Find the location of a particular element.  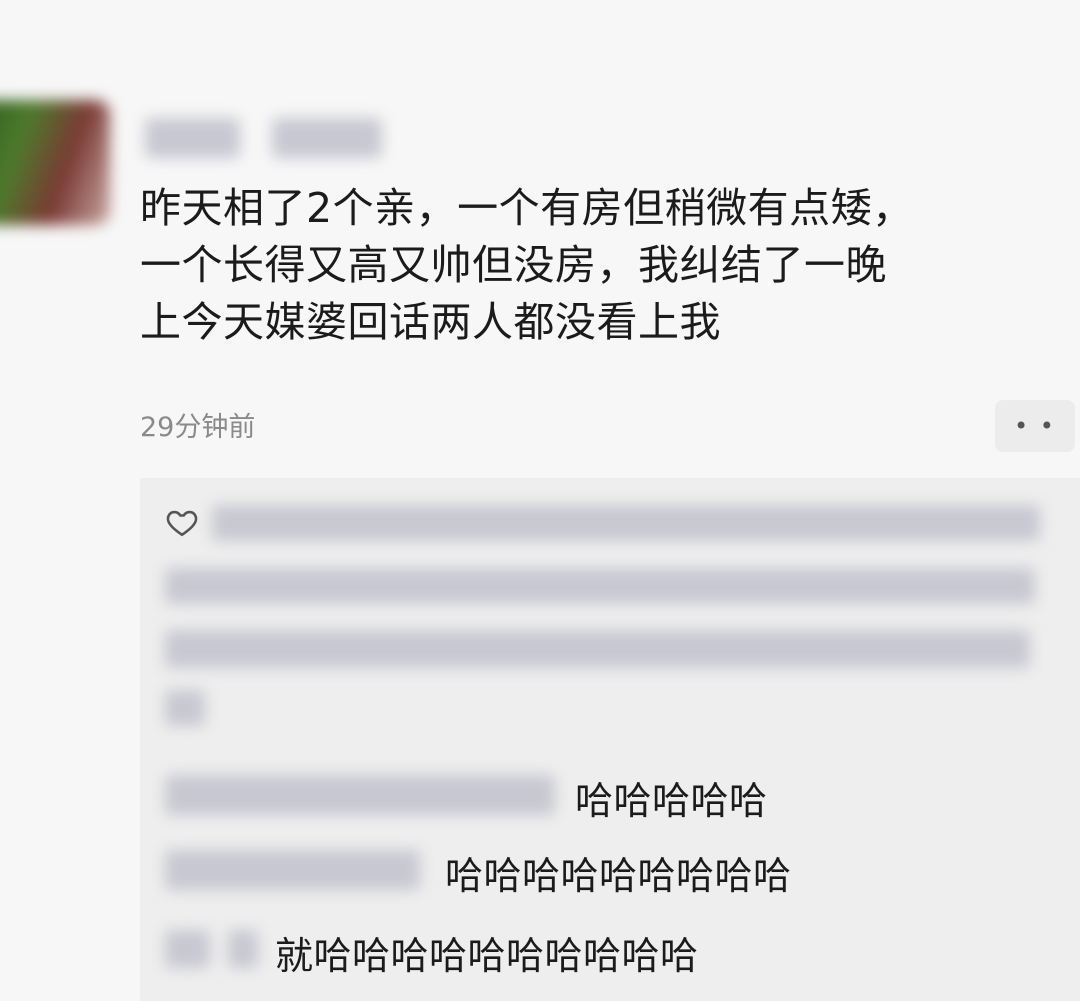

post-line: 一个长得又高又帅但没房，我纠结了一晚 is located at coordinates (513, 265).